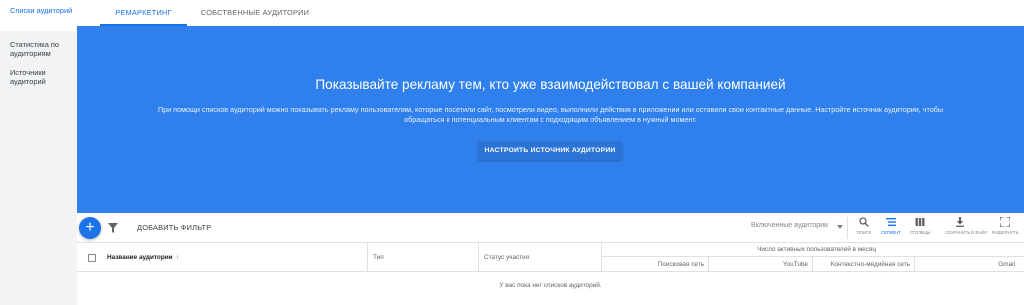 This screenshot has width=1024, height=305. Describe the element at coordinates (38, 15) in the screenshot. I see `sidebar-item-audience-lists: Списки аудиторий` at that location.